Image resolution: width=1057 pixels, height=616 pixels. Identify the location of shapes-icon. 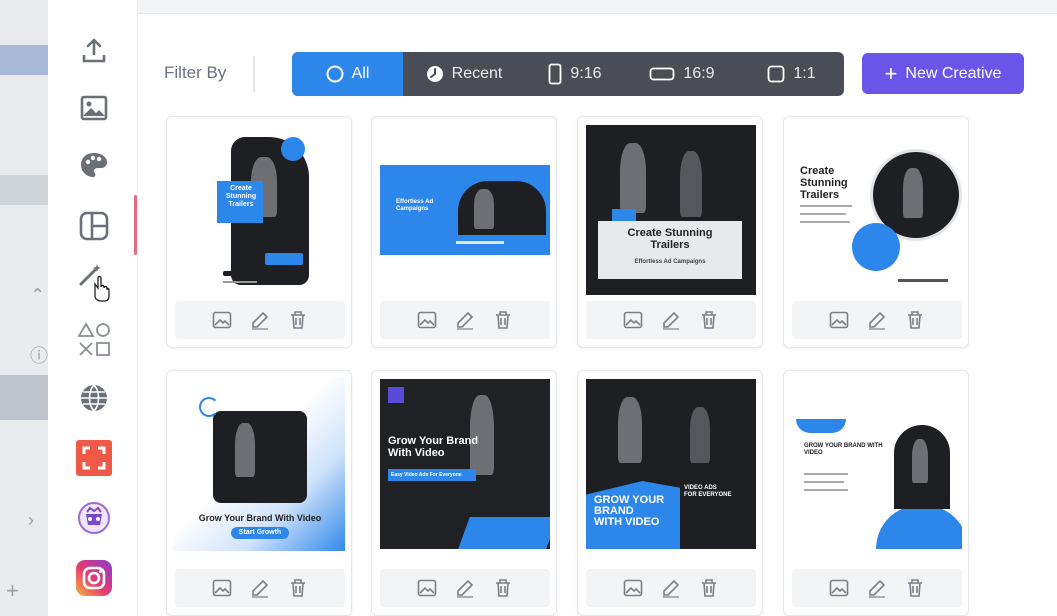
(94, 340).